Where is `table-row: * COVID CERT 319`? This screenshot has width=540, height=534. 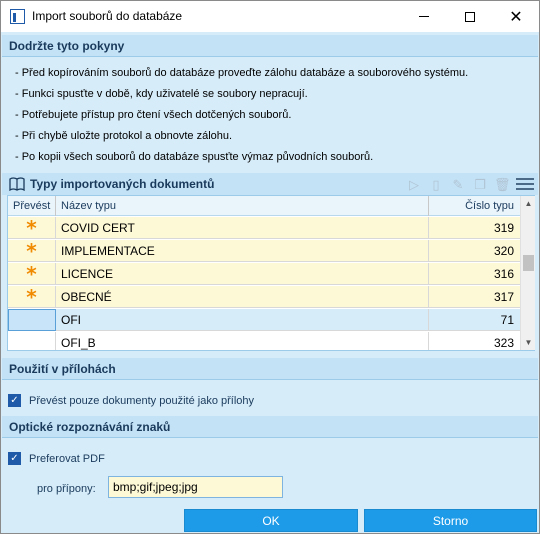 table-row: * COVID CERT 319 is located at coordinates (264, 228).